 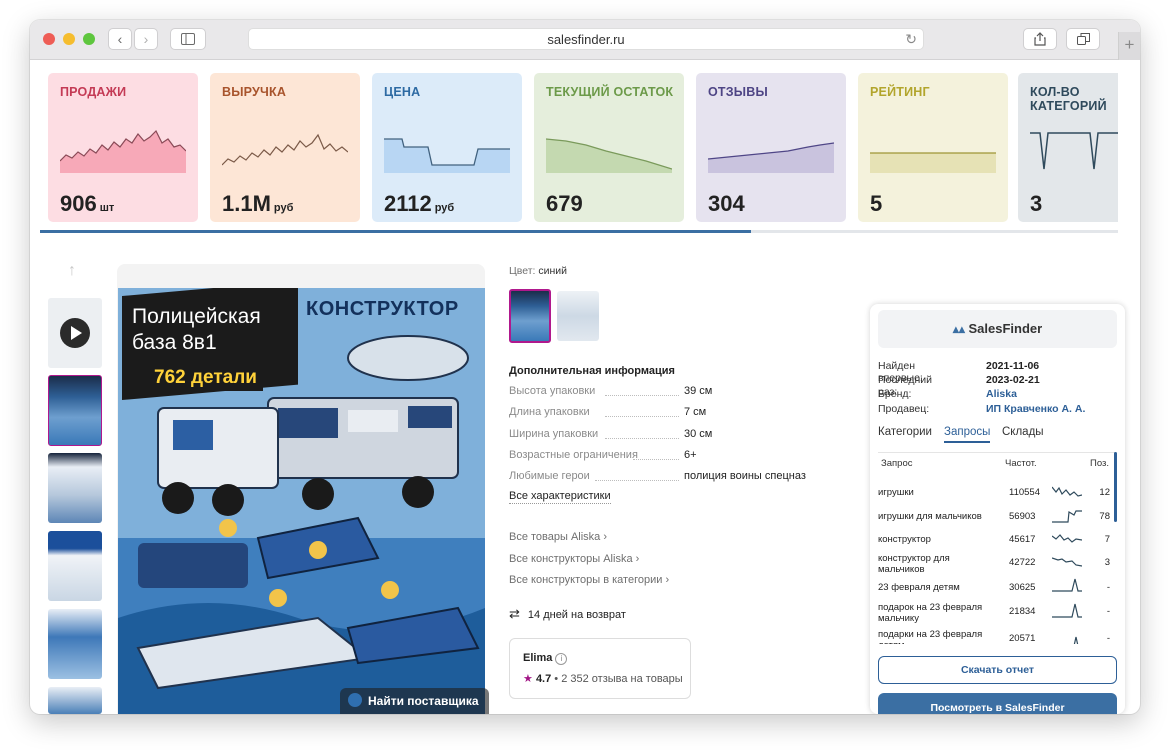 I want to click on metric-card-categories: КОЛ-ВО КАТЕГОРИЙ 3, so click(x=1068, y=147).